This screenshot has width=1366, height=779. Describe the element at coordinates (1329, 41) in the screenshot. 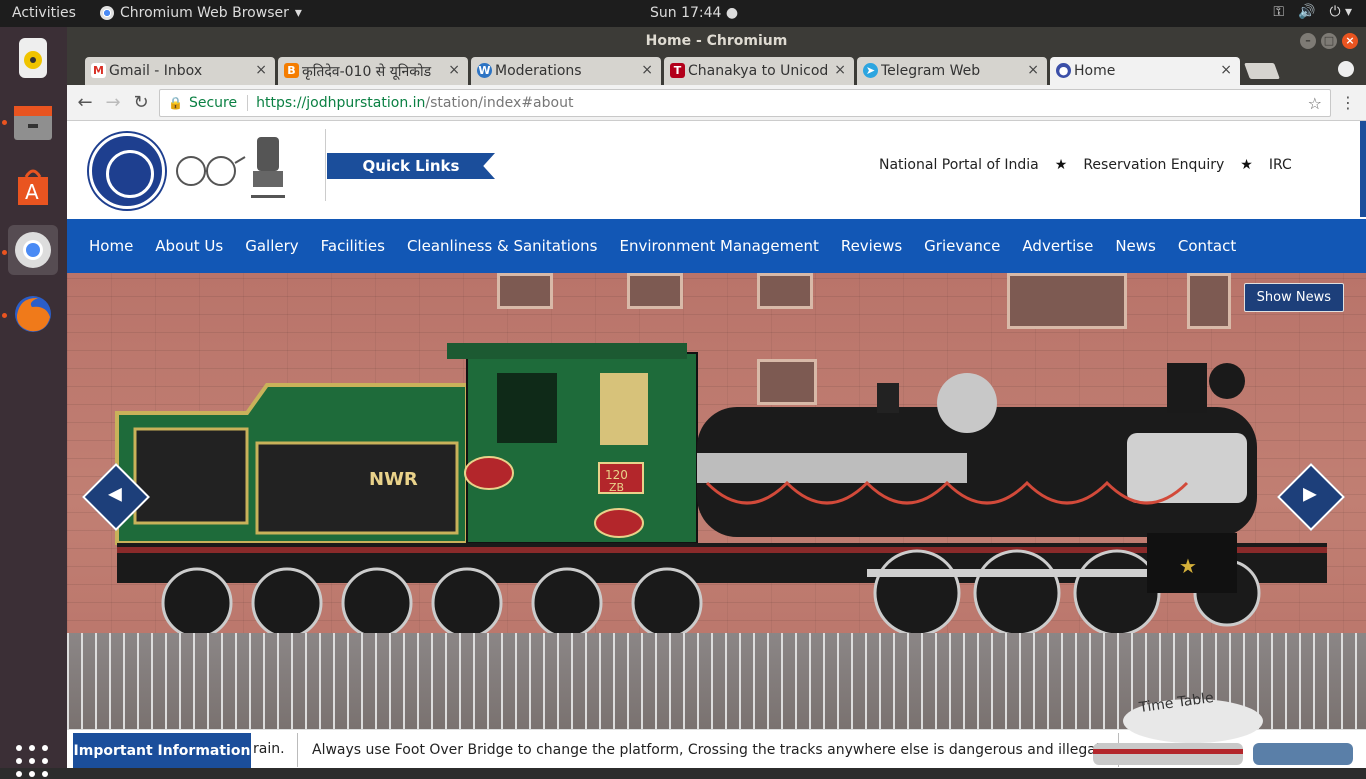

I see `maximize-button: □` at that location.